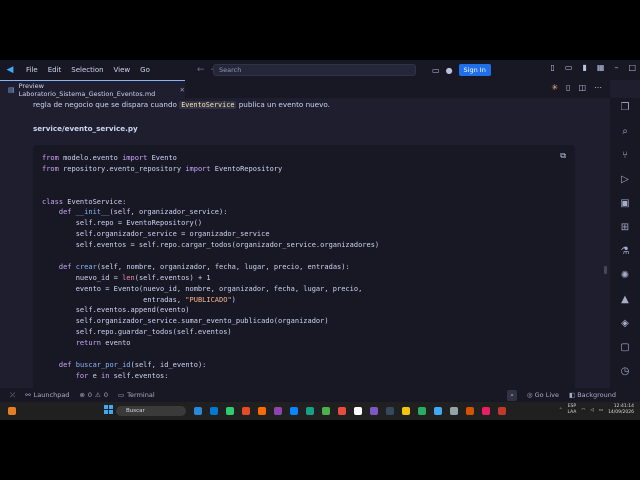 The width and height of the screenshot is (640, 480). Describe the element at coordinates (563, 156) in the screenshot. I see `copy-icon: ⧉` at that location.